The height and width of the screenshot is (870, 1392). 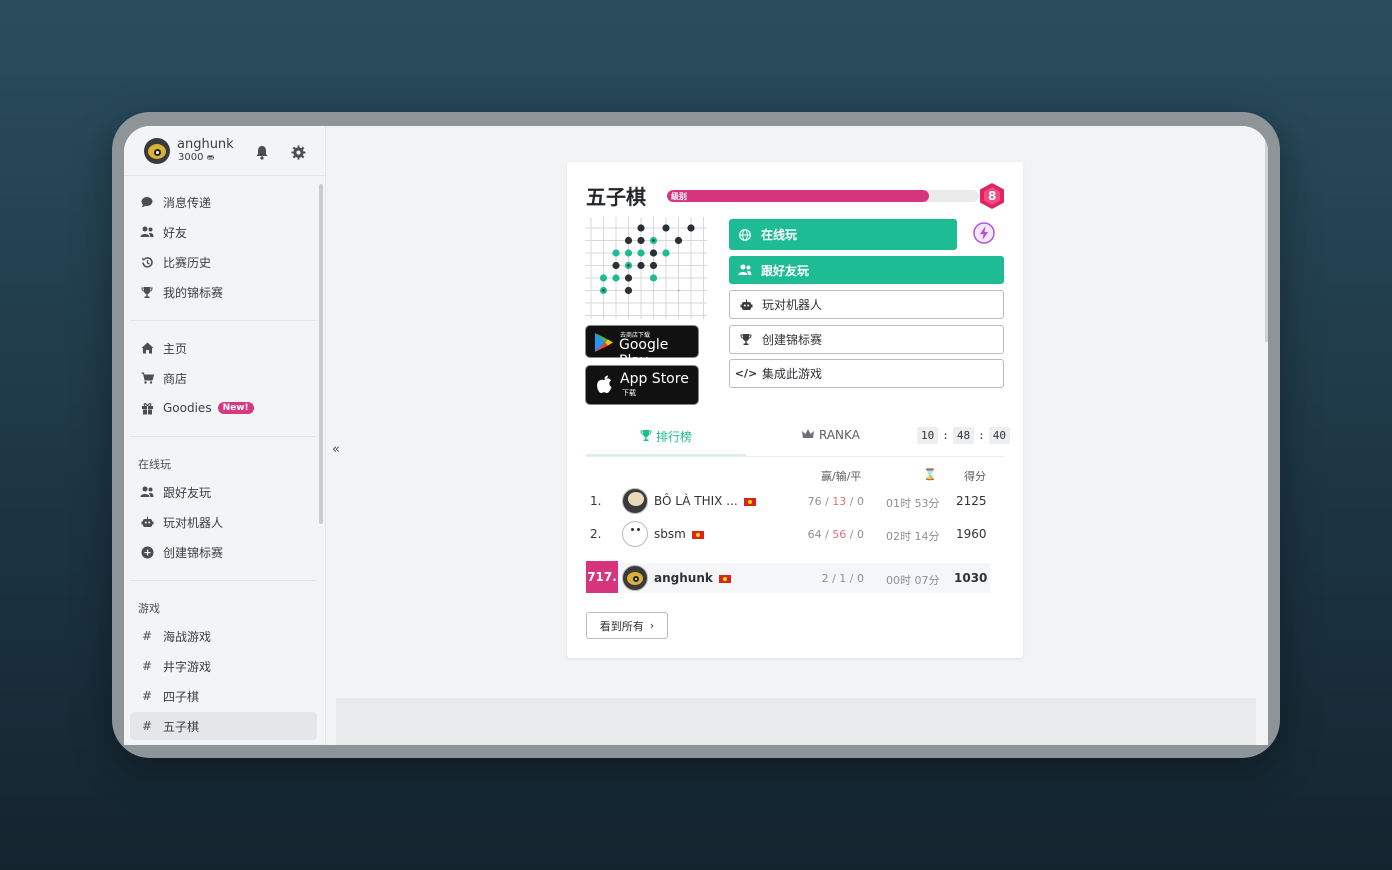 I want to click on lightning-icon, so click(x=984, y=233).